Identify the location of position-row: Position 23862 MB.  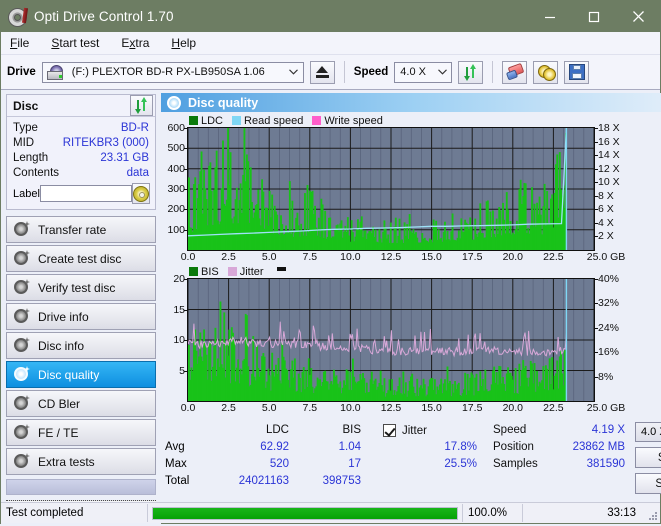
(559, 447).